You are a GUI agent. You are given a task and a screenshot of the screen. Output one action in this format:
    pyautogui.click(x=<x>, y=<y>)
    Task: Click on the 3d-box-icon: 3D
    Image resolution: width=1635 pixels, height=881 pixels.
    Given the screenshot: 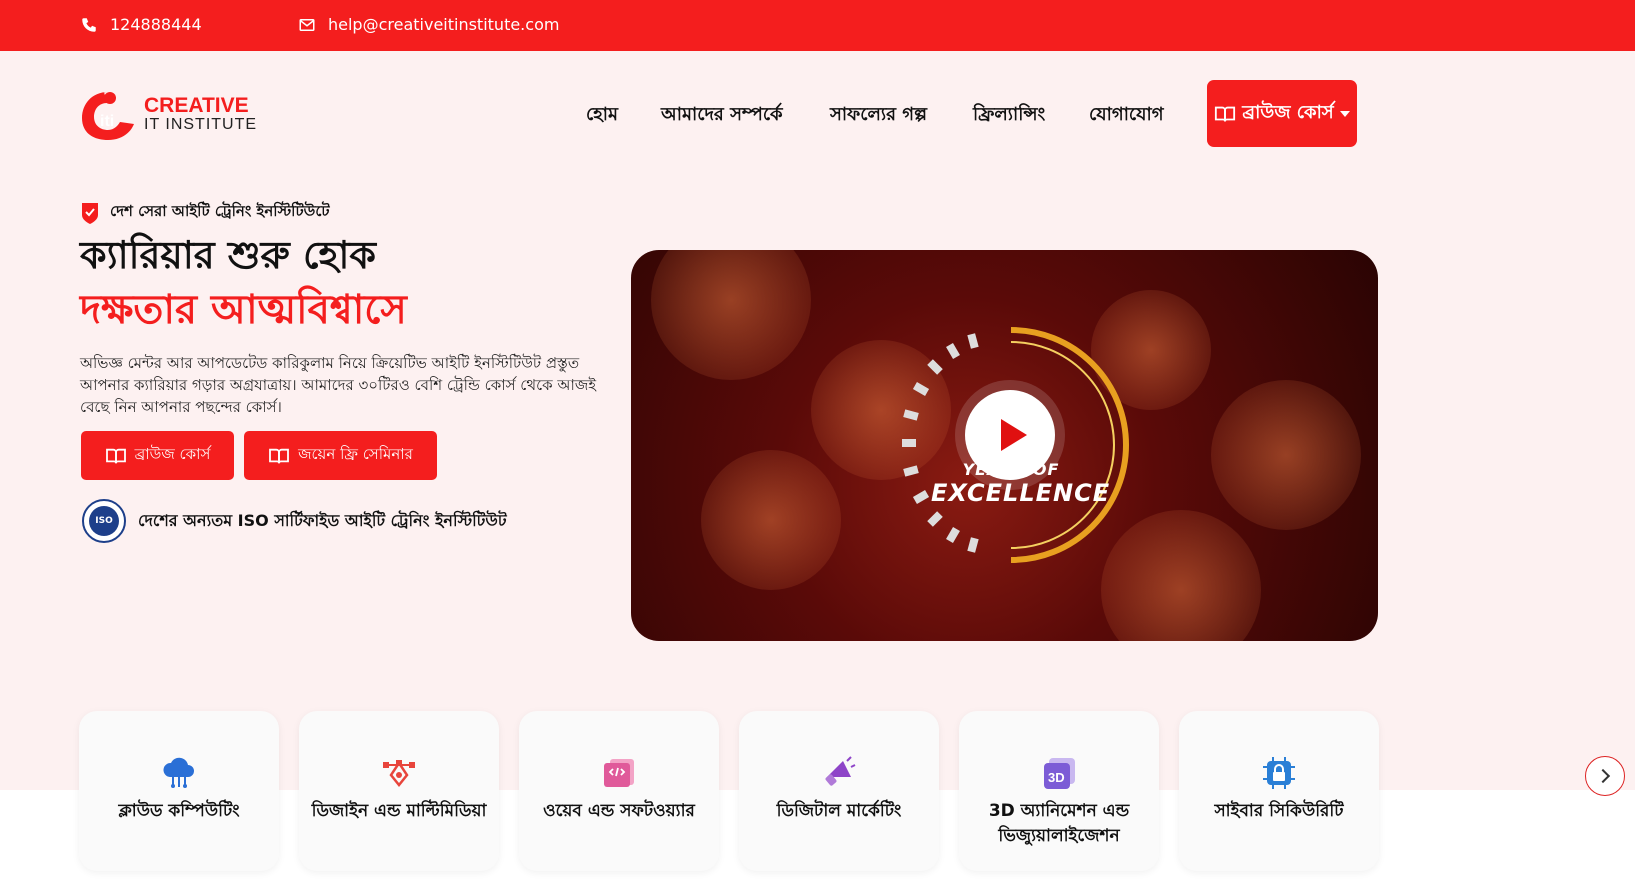 What is the action you would take?
    pyautogui.click(x=1059, y=773)
    